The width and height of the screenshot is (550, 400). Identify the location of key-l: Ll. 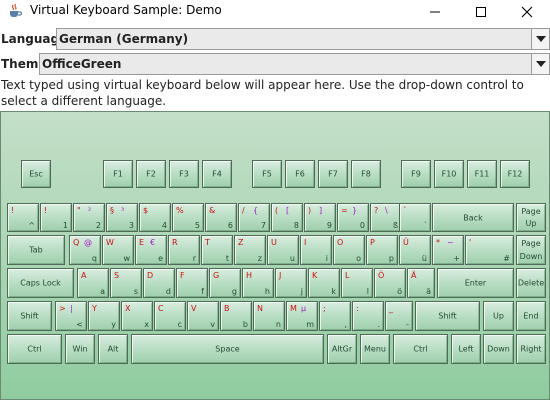
(357, 283).